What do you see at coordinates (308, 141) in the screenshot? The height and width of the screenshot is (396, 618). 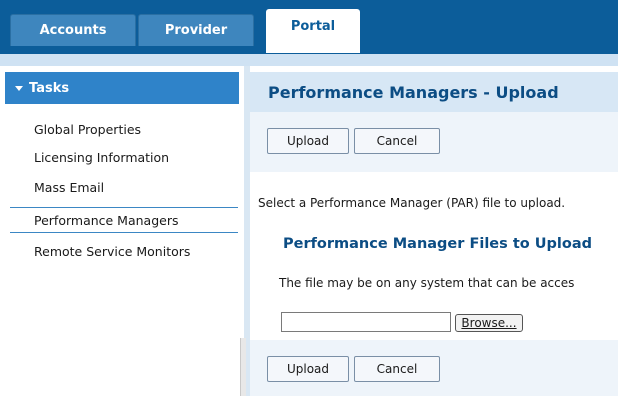 I see `upload-button-top: Upload` at bounding box center [308, 141].